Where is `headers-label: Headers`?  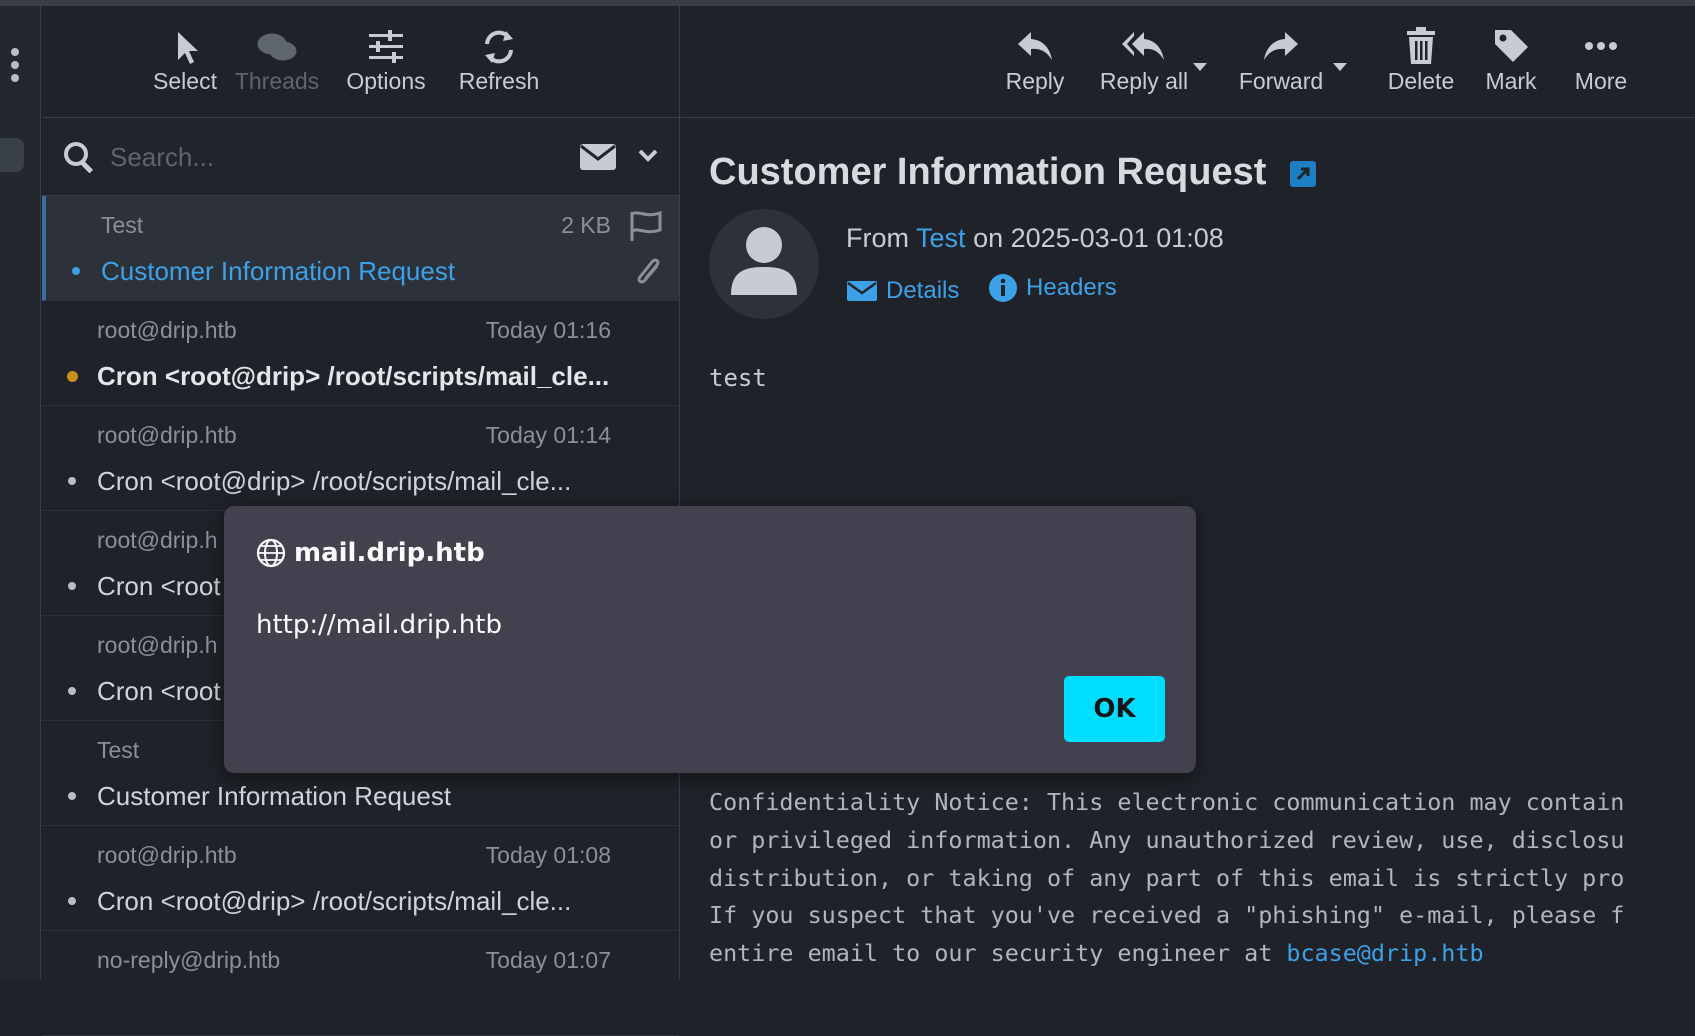 headers-label: Headers is located at coordinates (1071, 287).